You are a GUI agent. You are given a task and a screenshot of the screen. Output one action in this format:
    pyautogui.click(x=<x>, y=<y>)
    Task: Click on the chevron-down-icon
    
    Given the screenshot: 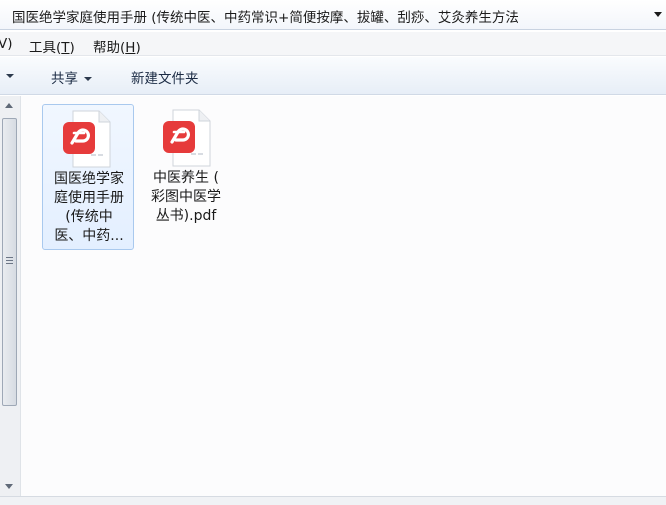 What is the action you would take?
    pyautogui.click(x=88, y=79)
    